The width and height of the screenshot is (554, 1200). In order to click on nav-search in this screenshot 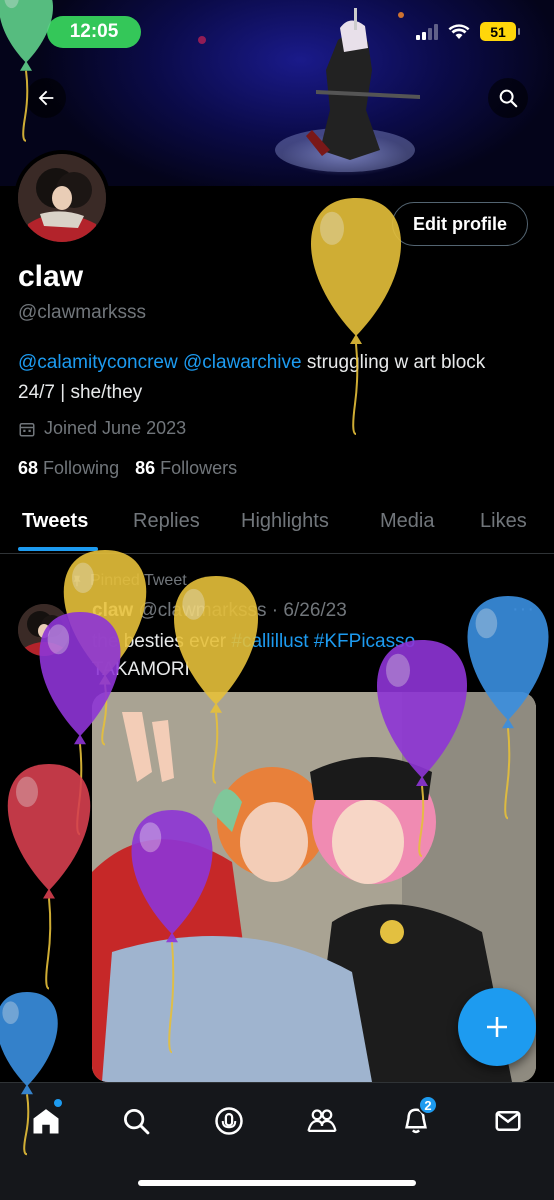, I will do `click(136, 1121)`.